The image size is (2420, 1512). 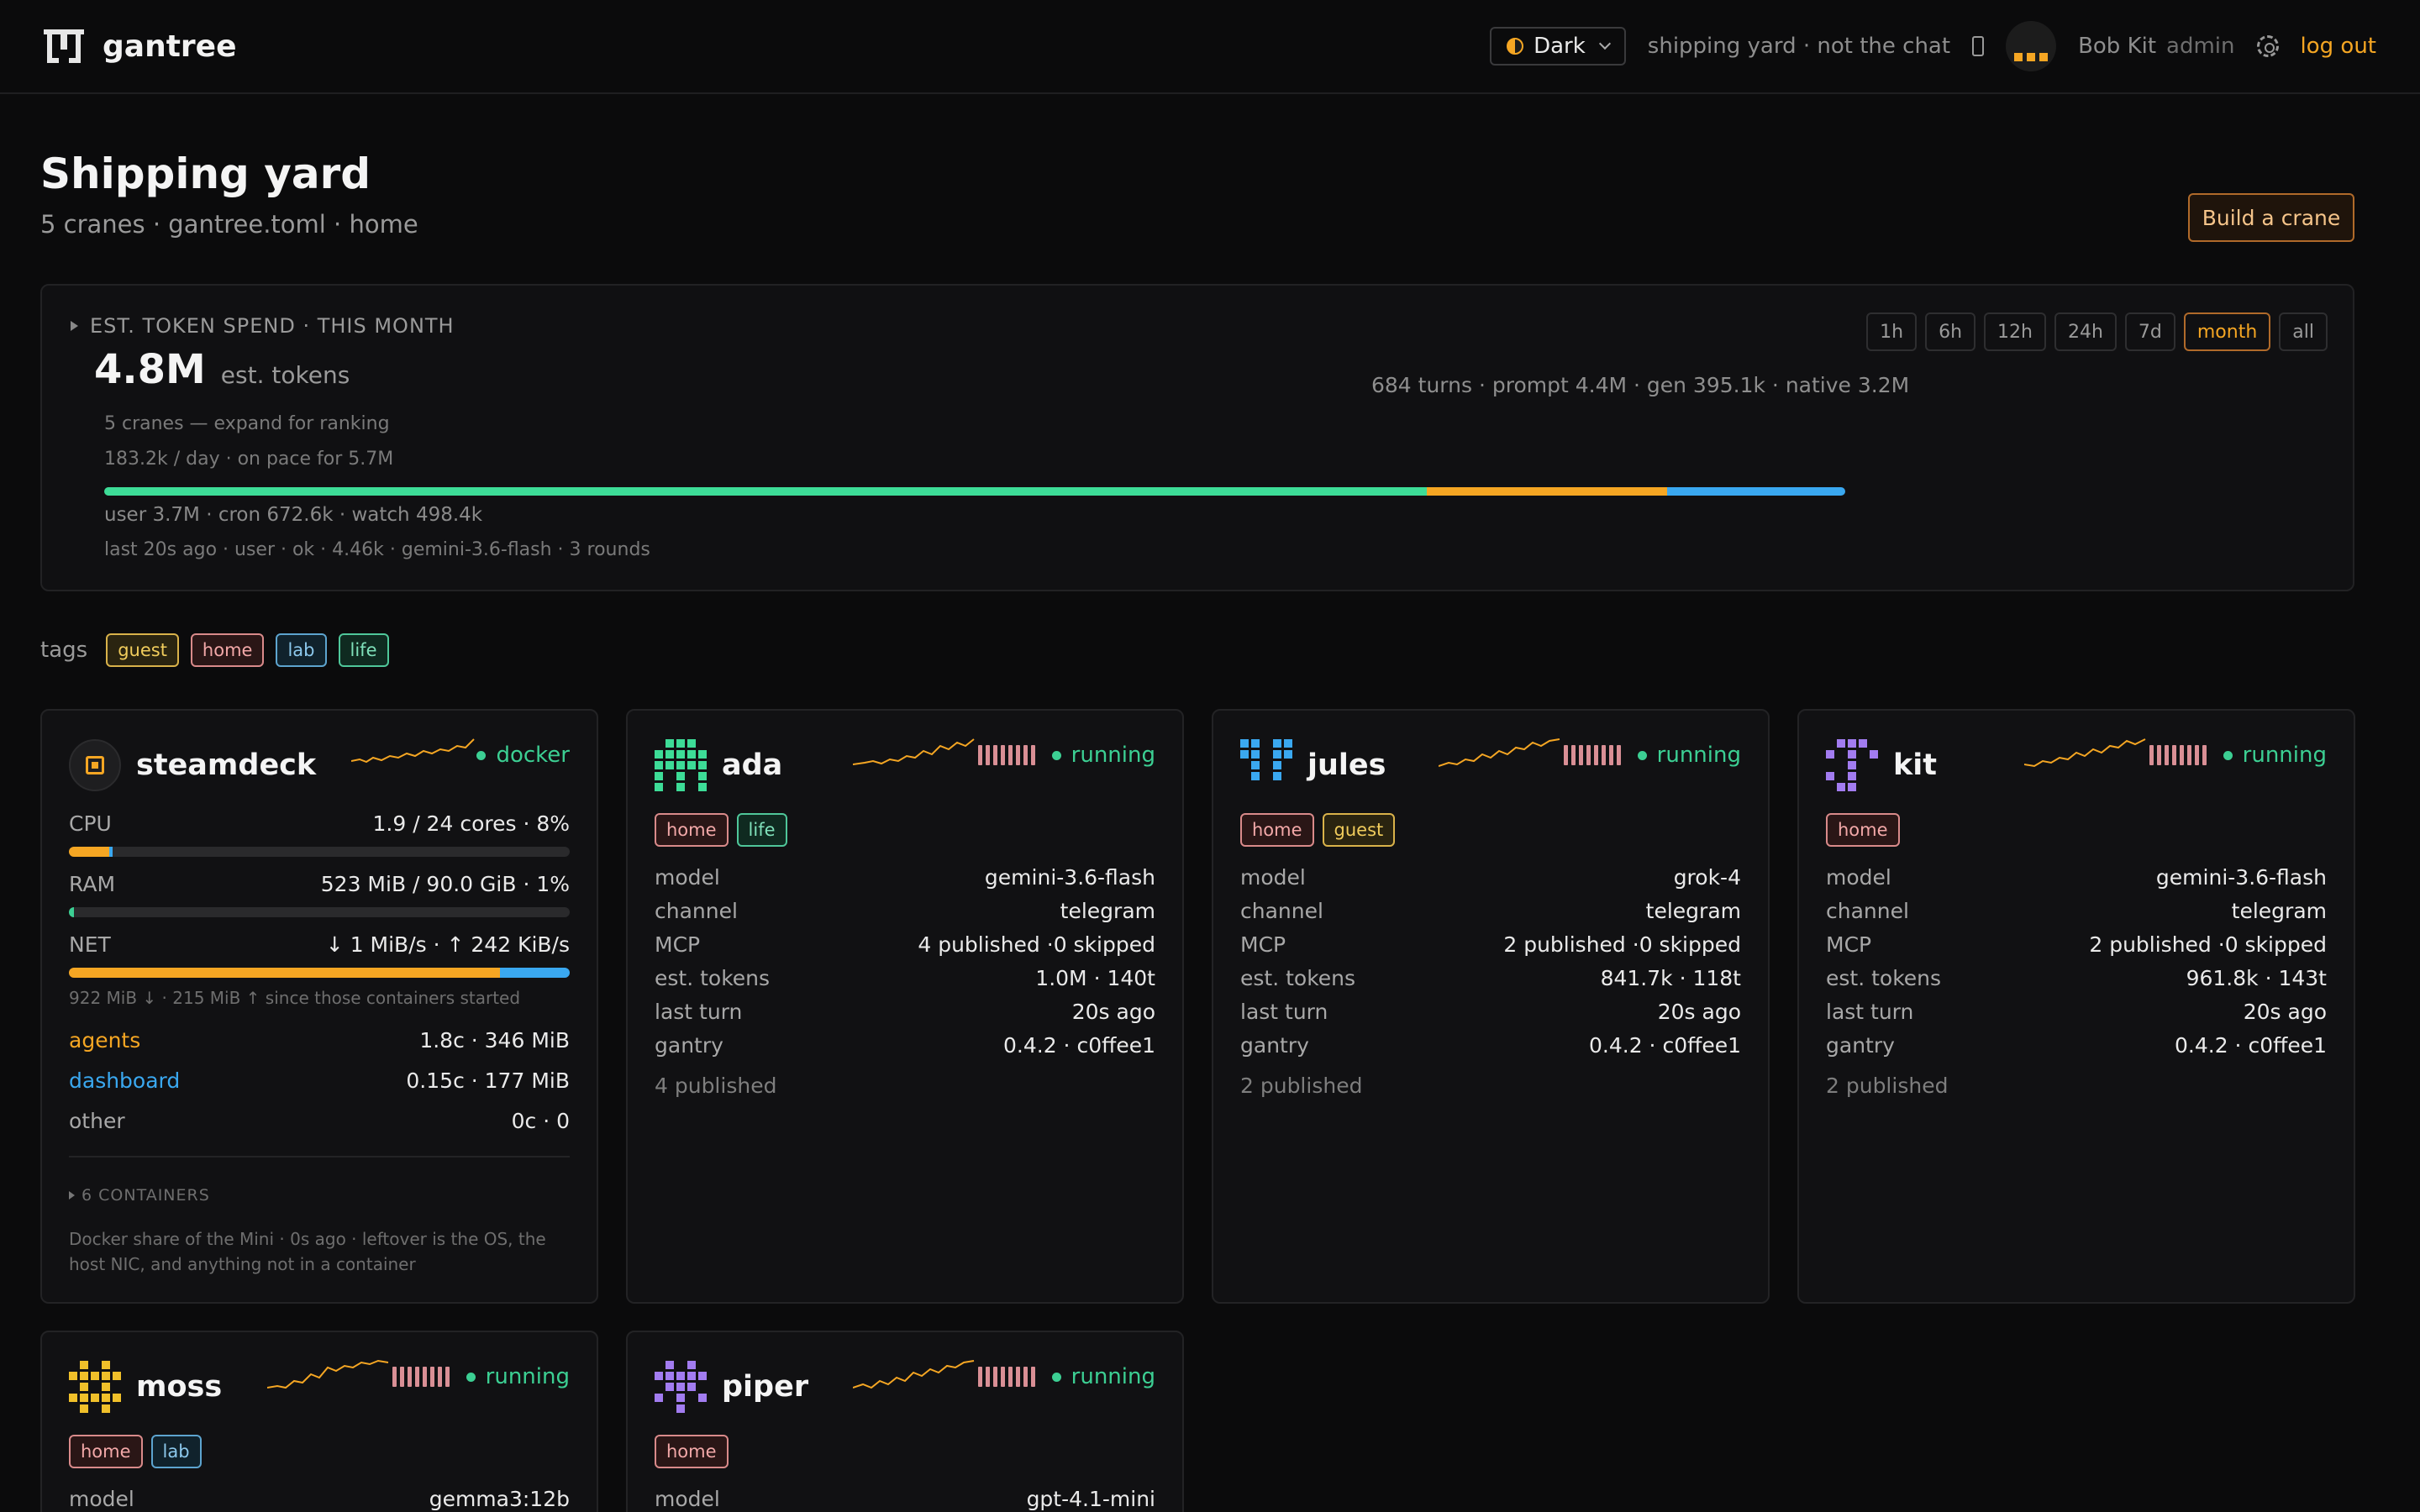 I want to click on crane-field: est. tokens 841.7k · 118t, so click(x=1490, y=978).